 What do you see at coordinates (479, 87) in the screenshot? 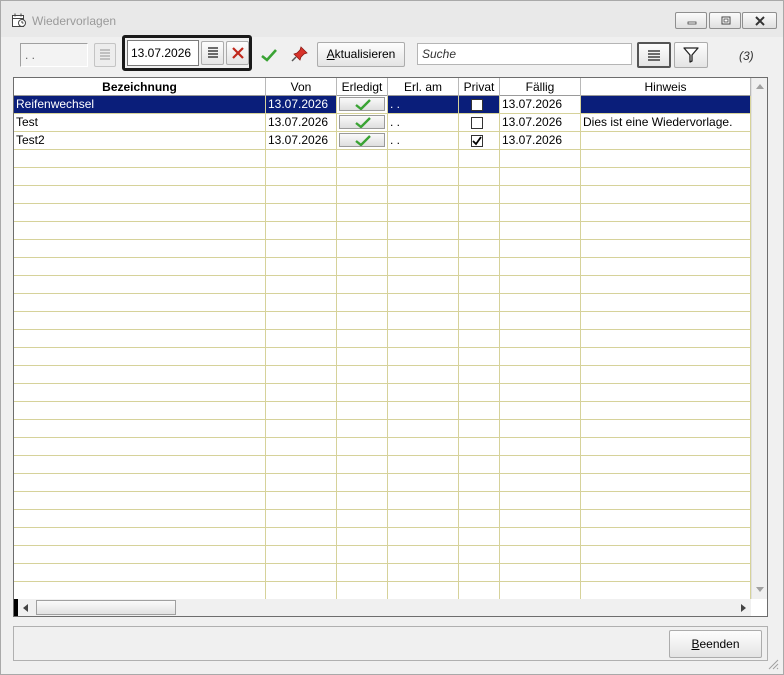
I see `col-header-privat: Privat` at bounding box center [479, 87].